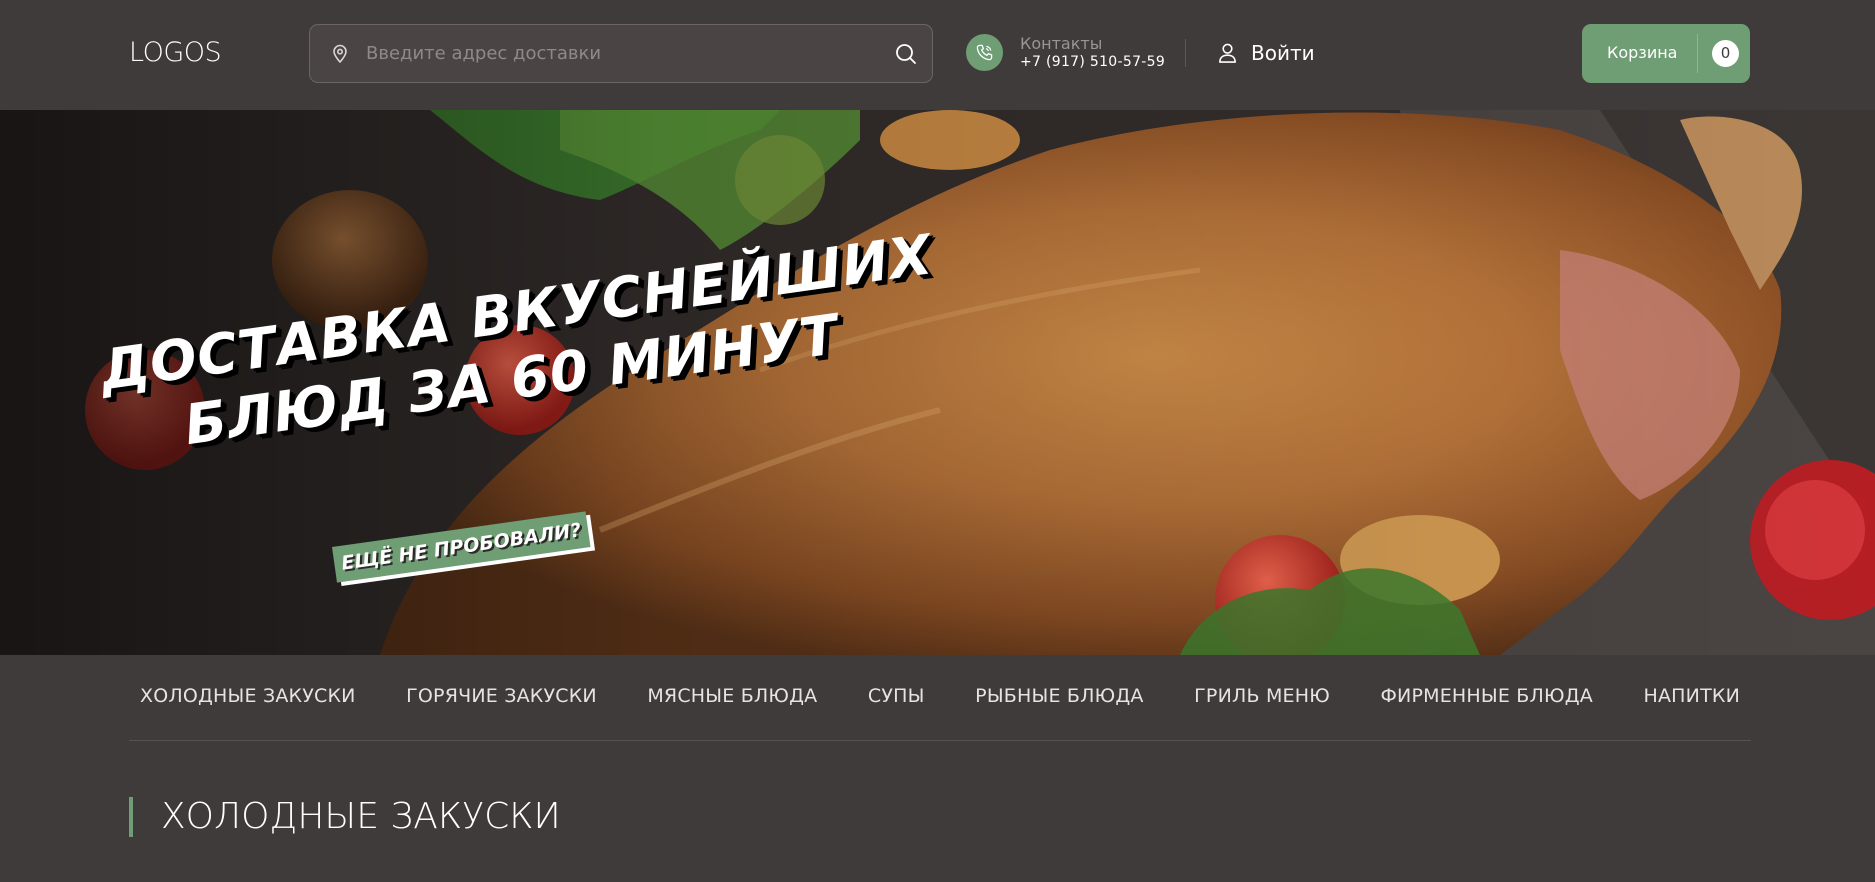 The height and width of the screenshot is (882, 1875). I want to click on category-item-grill-menu: ГРИЛЬ МЕНЮ, so click(1262, 696).